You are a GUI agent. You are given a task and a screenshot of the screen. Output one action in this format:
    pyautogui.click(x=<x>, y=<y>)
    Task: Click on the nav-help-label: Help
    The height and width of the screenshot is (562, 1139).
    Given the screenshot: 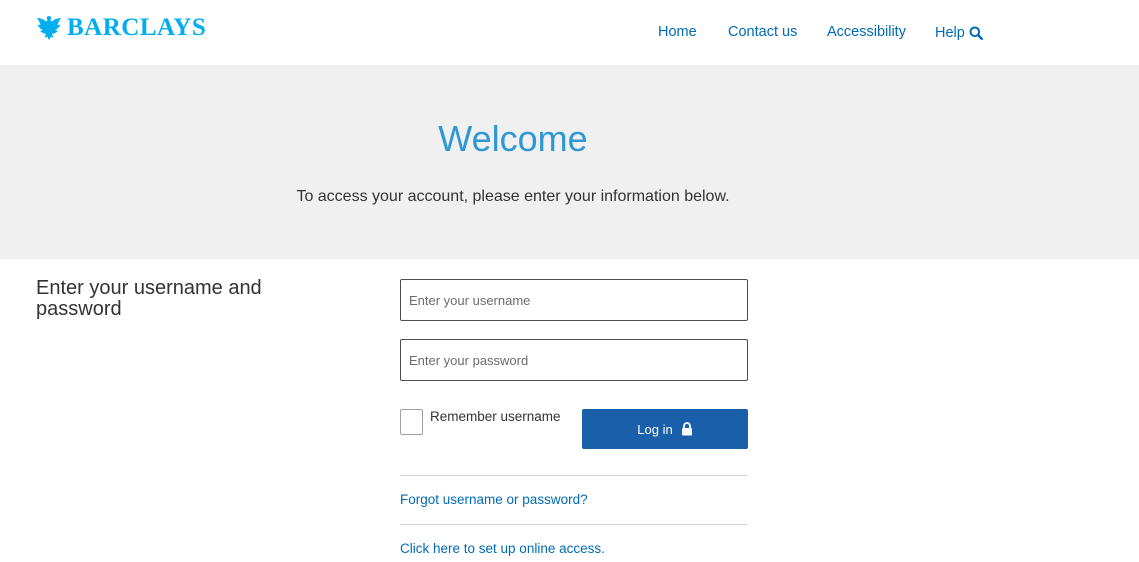 What is the action you would take?
    pyautogui.click(x=950, y=33)
    